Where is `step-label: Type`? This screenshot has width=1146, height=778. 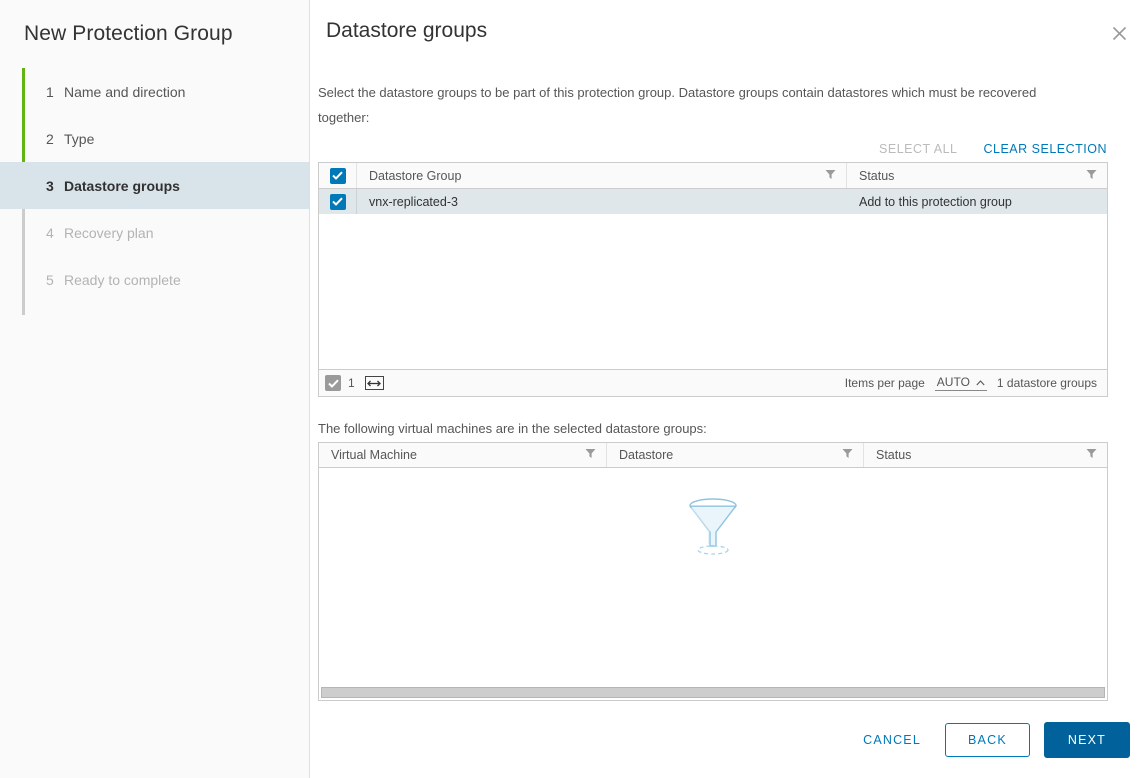 step-label: Type is located at coordinates (79, 138).